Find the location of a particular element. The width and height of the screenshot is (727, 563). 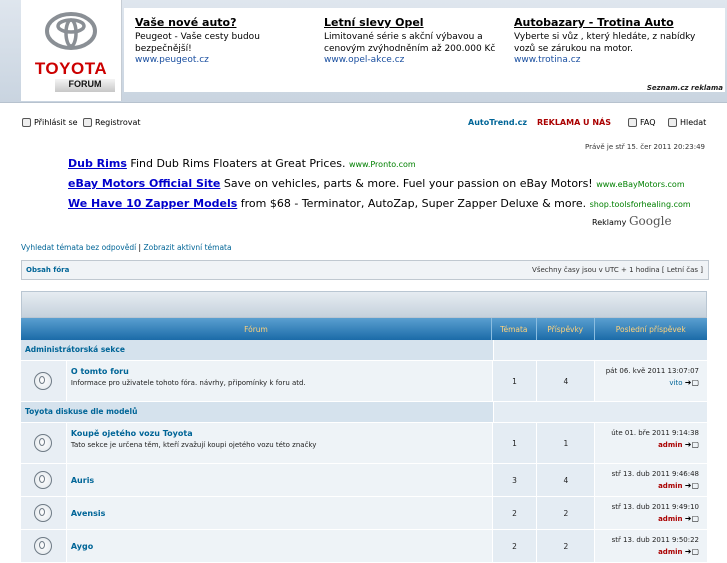

category-fill is located at coordinates (600, 350).